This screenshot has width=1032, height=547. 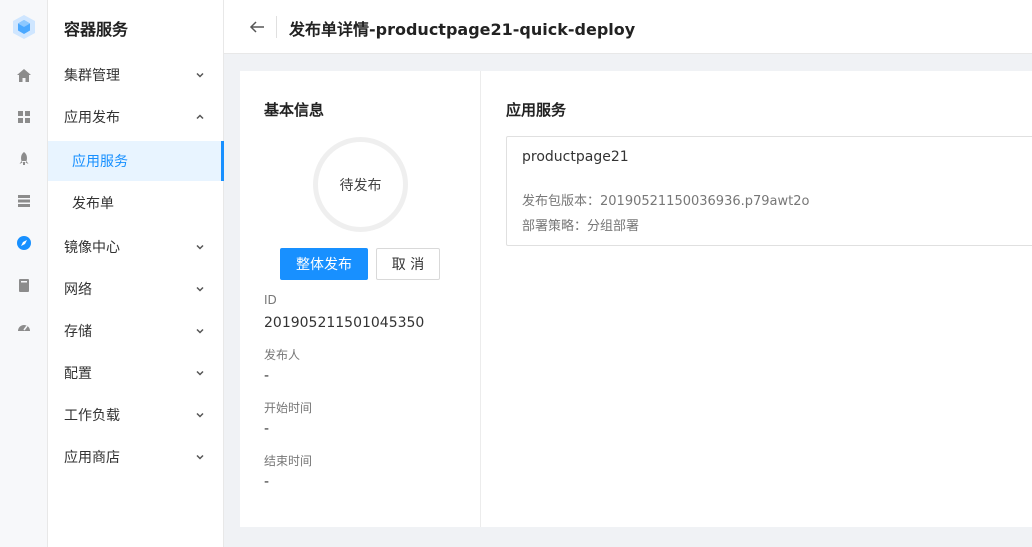 What do you see at coordinates (24, 327) in the screenshot?
I see `gauge-icon` at bounding box center [24, 327].